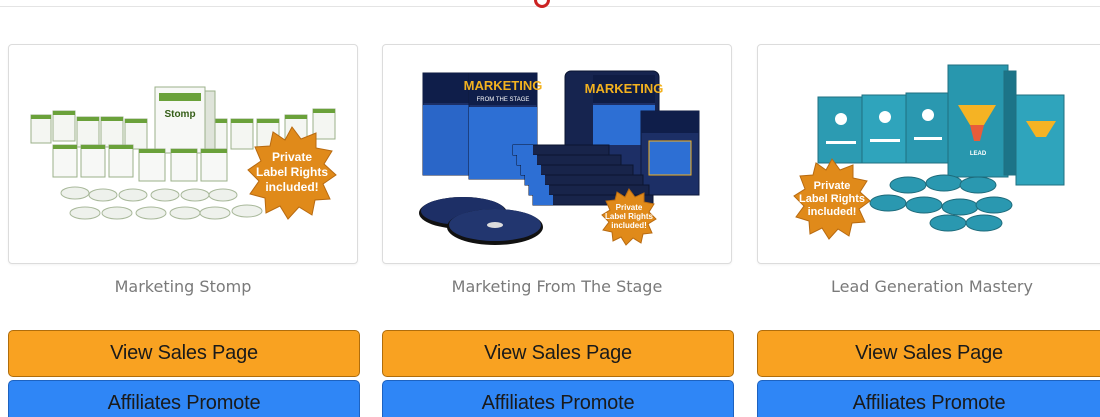  Describe the element at coordinates (978, 154) in the screenshot. I see `svg-text: LEAD` at that location.